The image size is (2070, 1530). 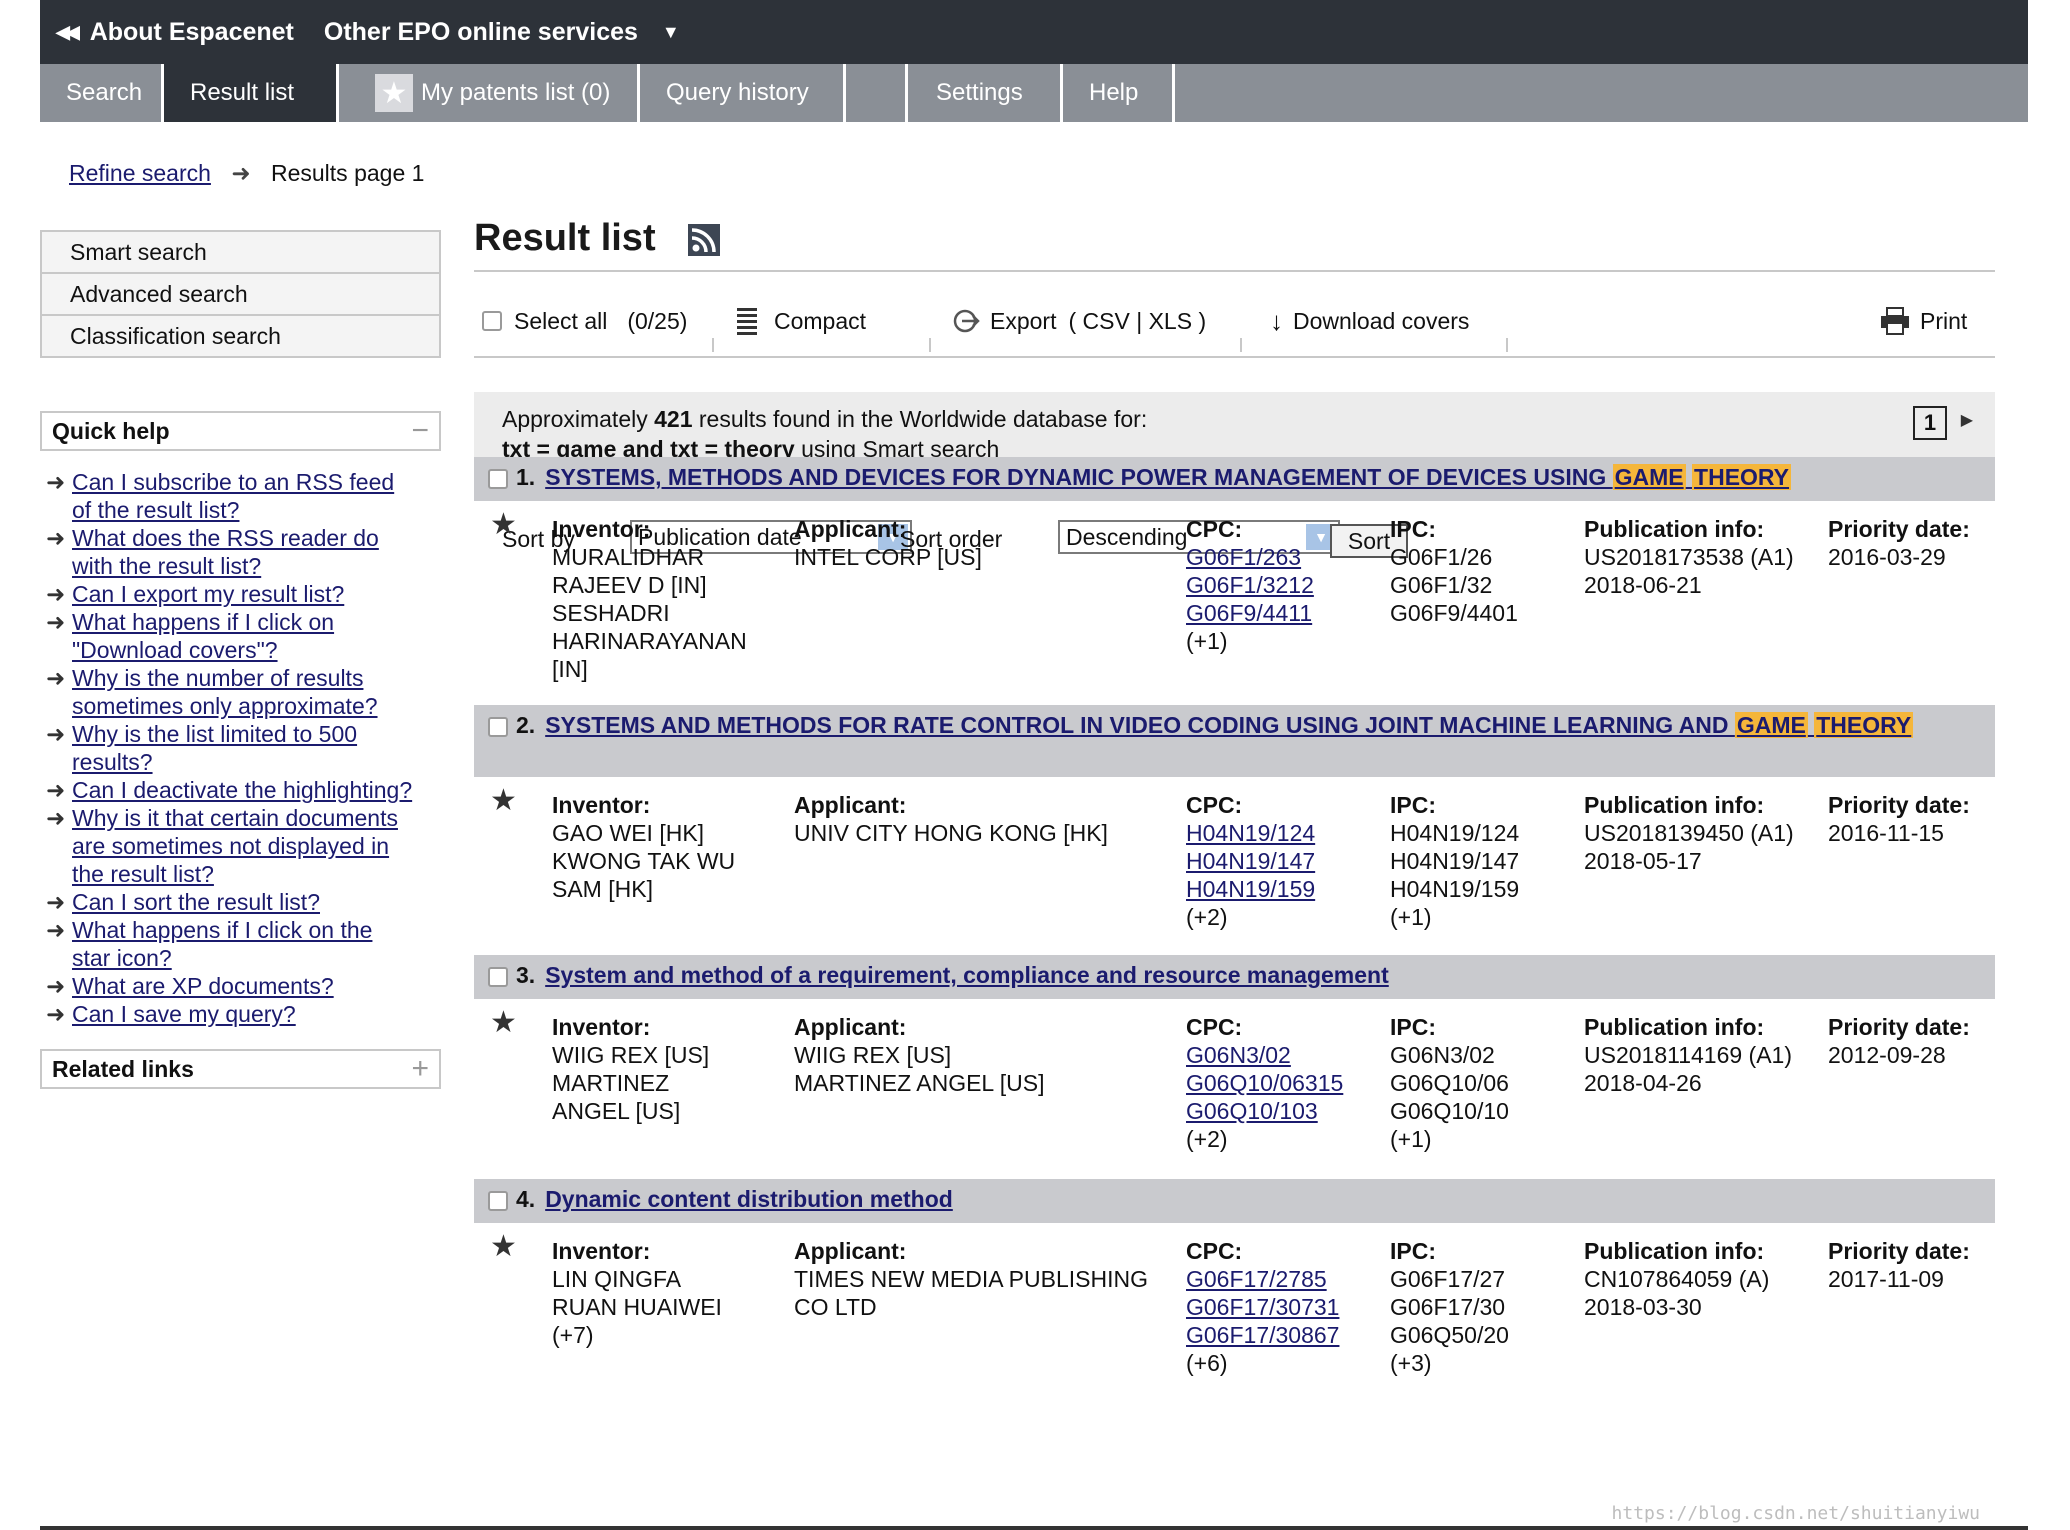 What do you see at coordinates (930, 345) in the screenshot?
I see `toolbar-divider` at bounding box center [930, 345].